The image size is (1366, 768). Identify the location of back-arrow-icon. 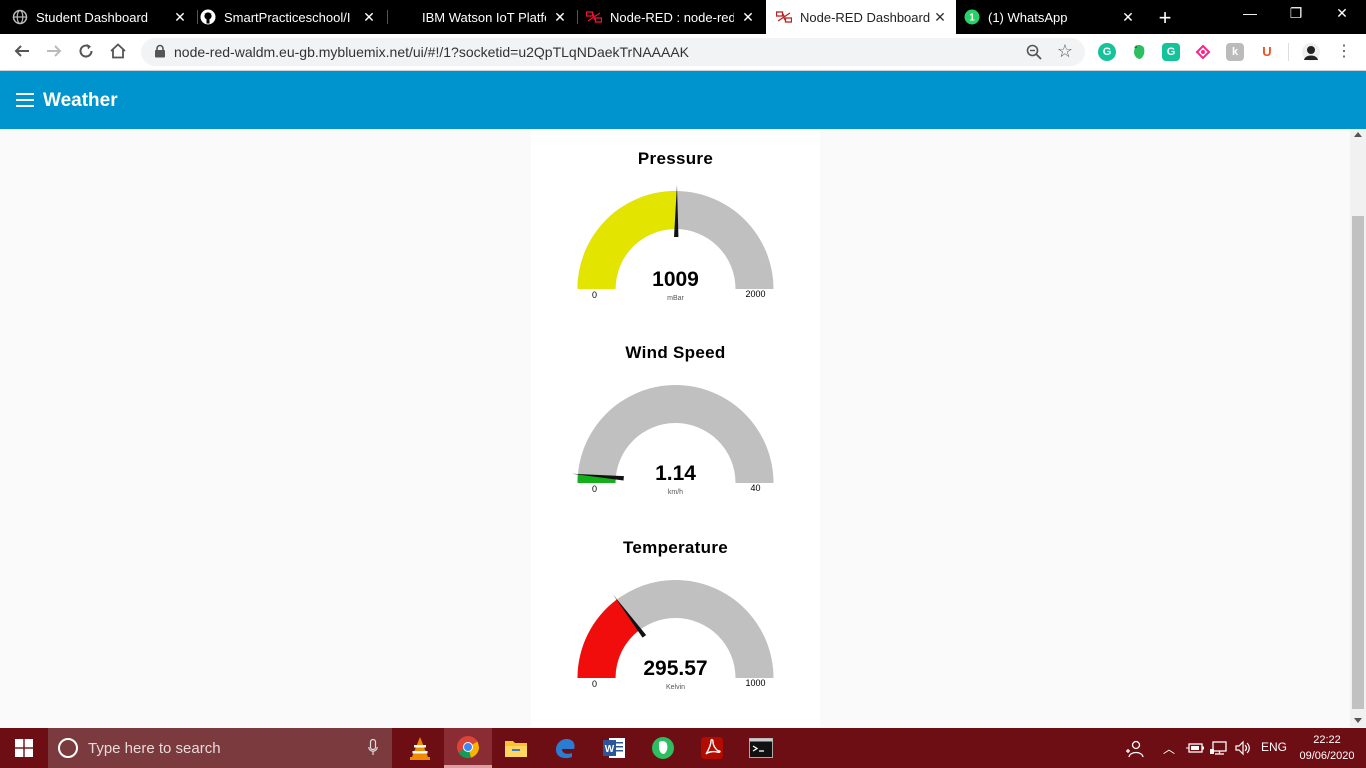
(21, 51).